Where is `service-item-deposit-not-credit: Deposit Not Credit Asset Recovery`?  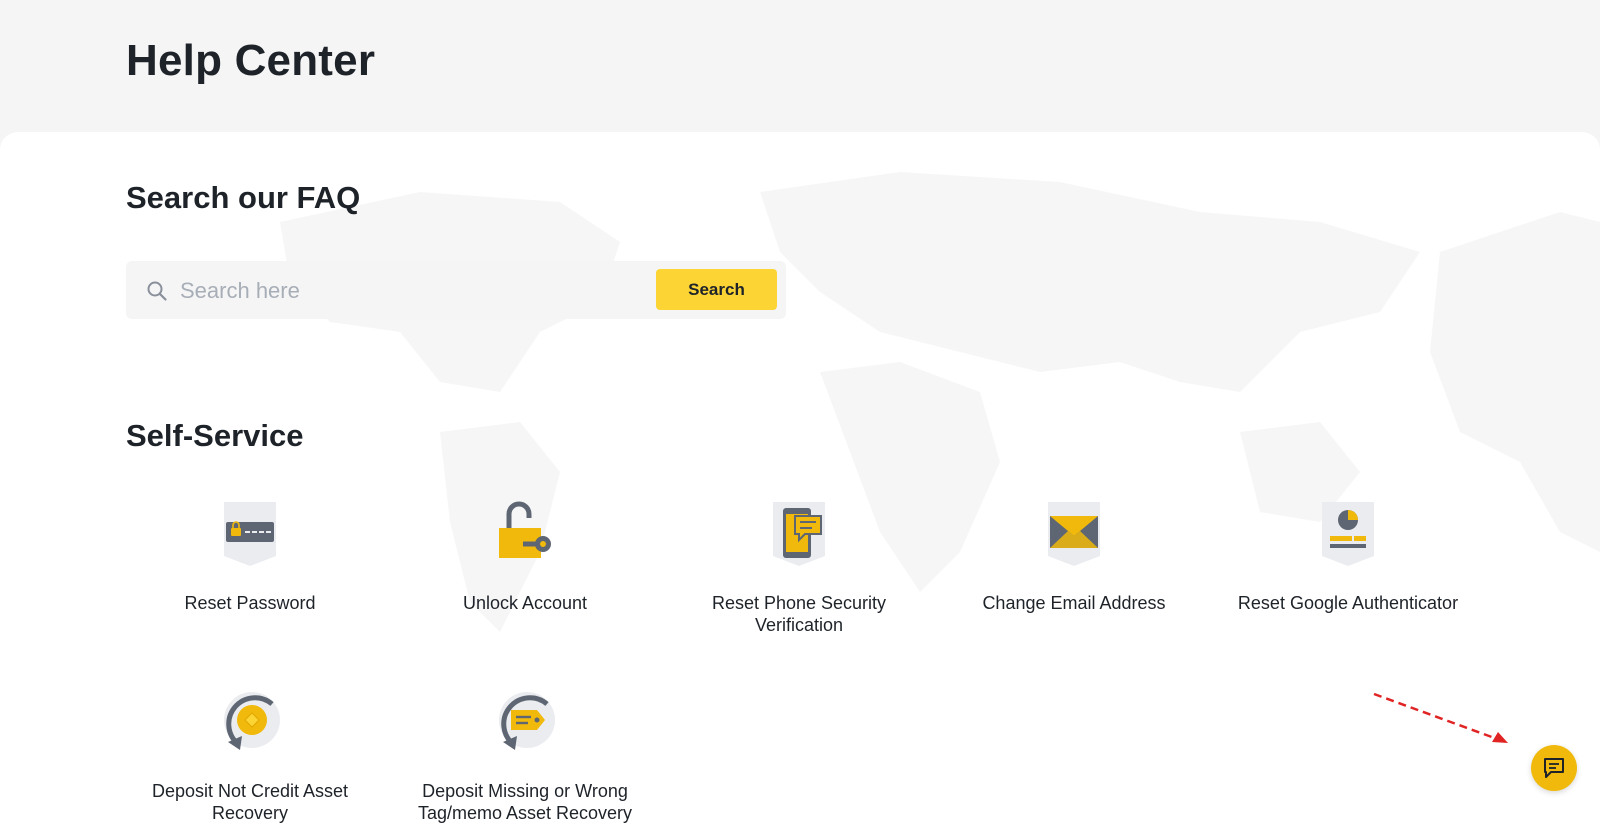 service-item-deposit-not-credit: Deposit Not Credit Asset Recovery is located at coordinates (250, 756).